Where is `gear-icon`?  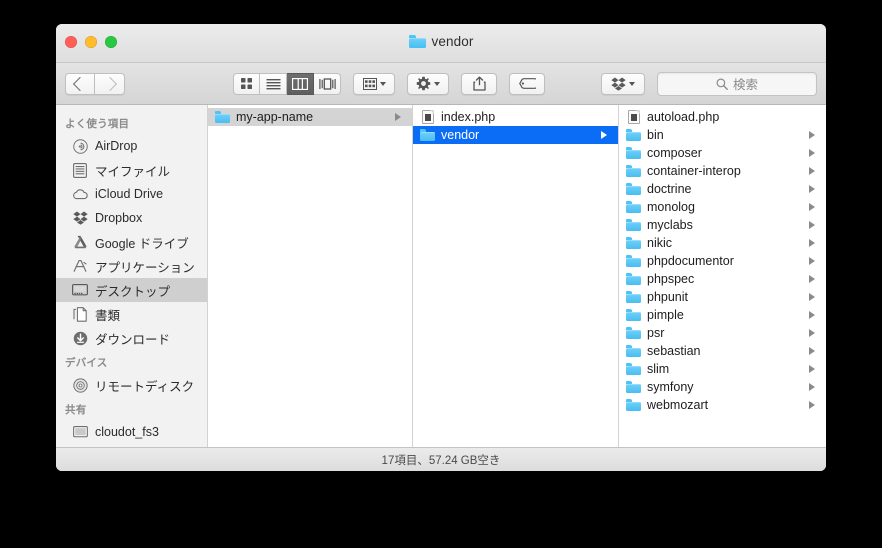
gear-icon is located at coordinates (423, 83).